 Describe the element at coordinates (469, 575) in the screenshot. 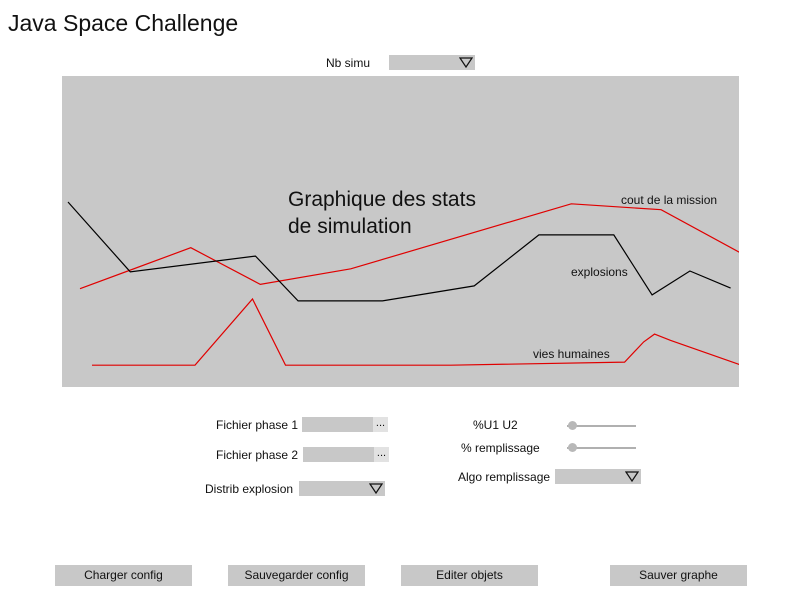

I see `editer-objets-button: Editer objets` at that location.